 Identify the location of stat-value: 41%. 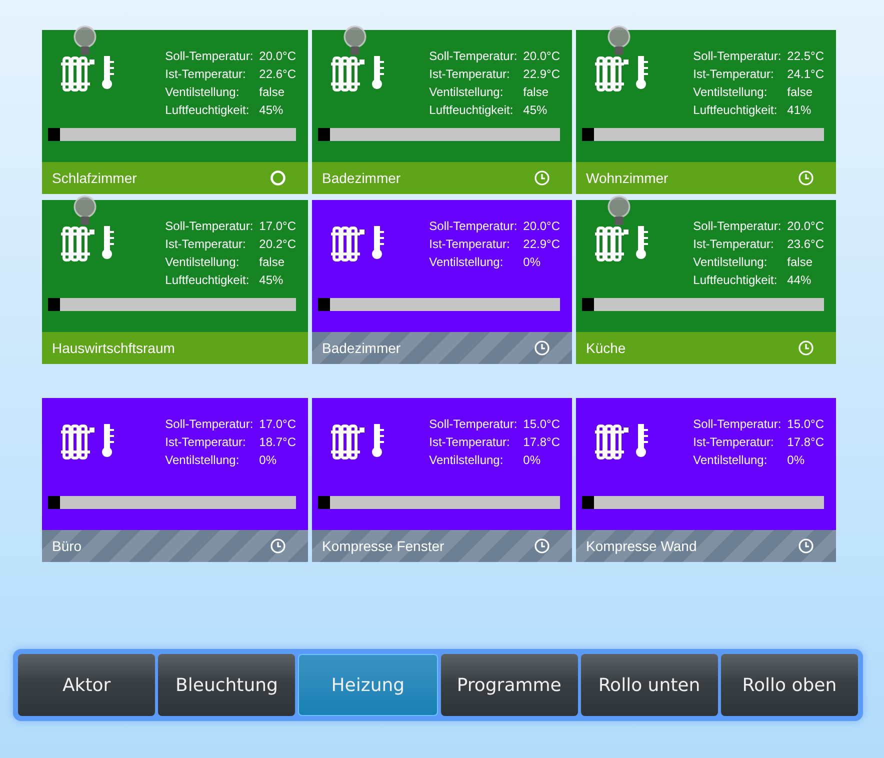
(799, 110).